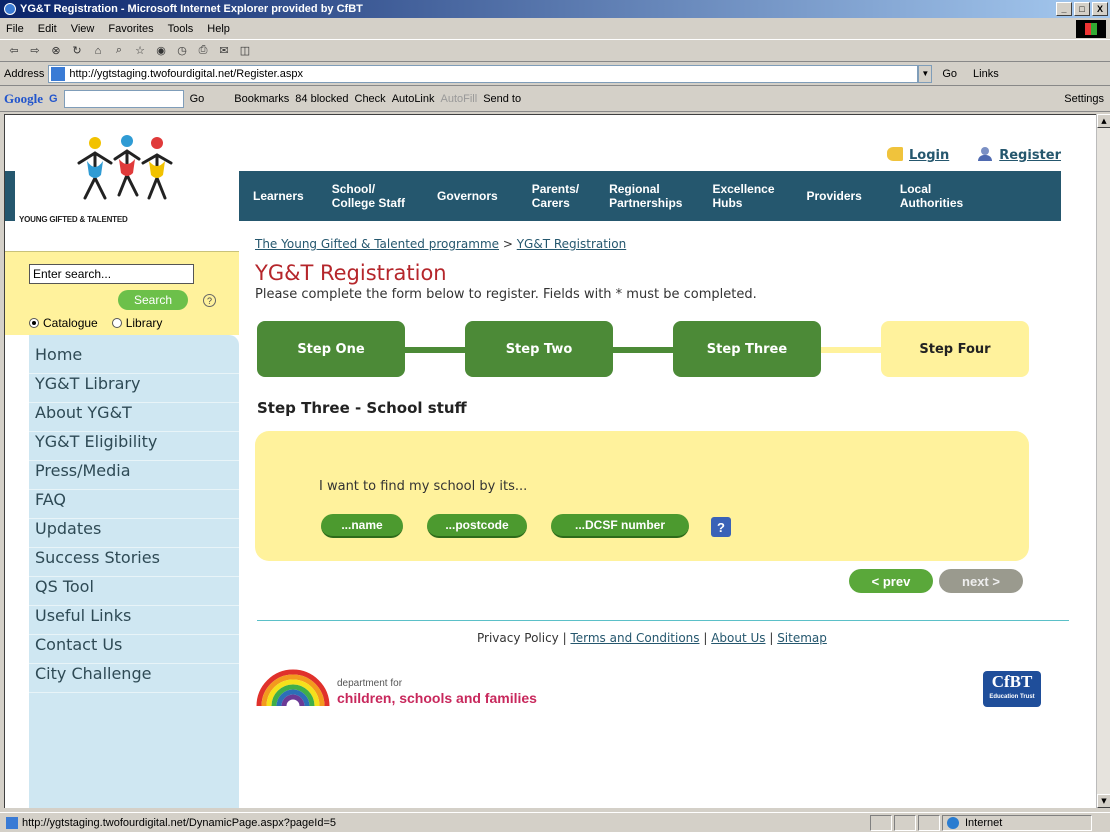 The width and height of the screenshot is (1110, 832). I want to click on windows-logo-icon, so click(1091, 29).